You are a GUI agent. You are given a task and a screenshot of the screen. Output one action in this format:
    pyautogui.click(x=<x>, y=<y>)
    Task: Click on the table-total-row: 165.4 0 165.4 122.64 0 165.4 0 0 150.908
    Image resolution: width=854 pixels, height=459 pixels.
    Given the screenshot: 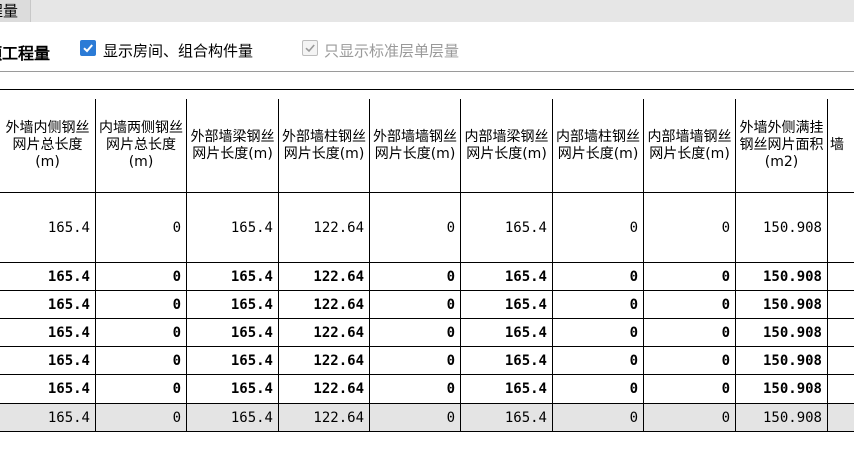 What is the action you would take?
    pyautogui.click(x=427, y=418)
    